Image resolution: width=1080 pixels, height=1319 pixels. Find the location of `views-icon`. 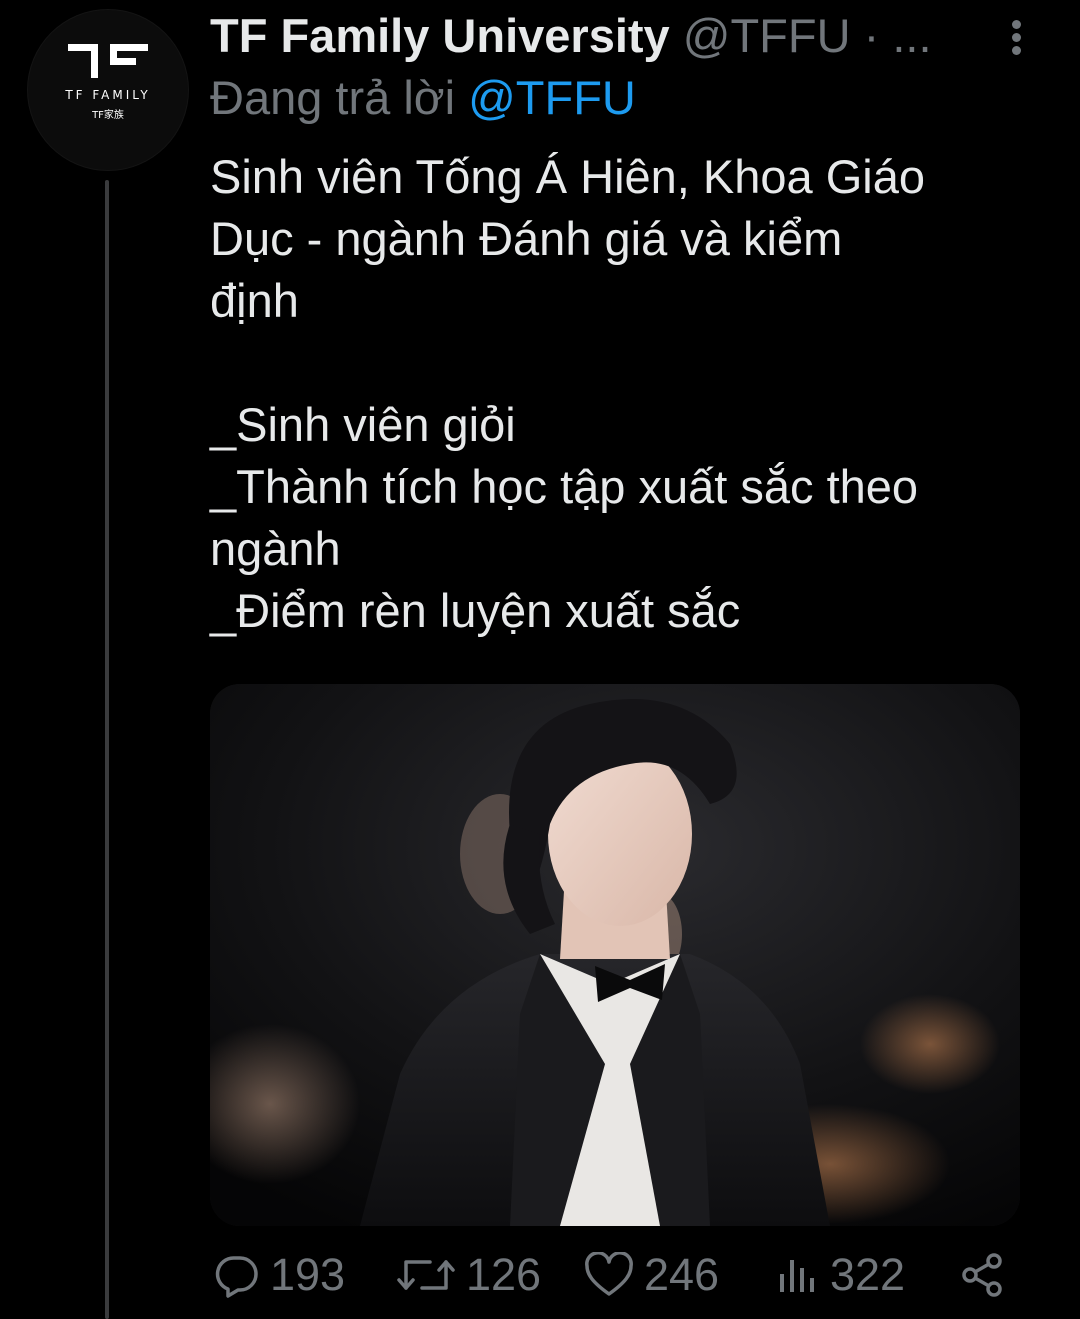

views-icon is located at coordinates (797, 1276).